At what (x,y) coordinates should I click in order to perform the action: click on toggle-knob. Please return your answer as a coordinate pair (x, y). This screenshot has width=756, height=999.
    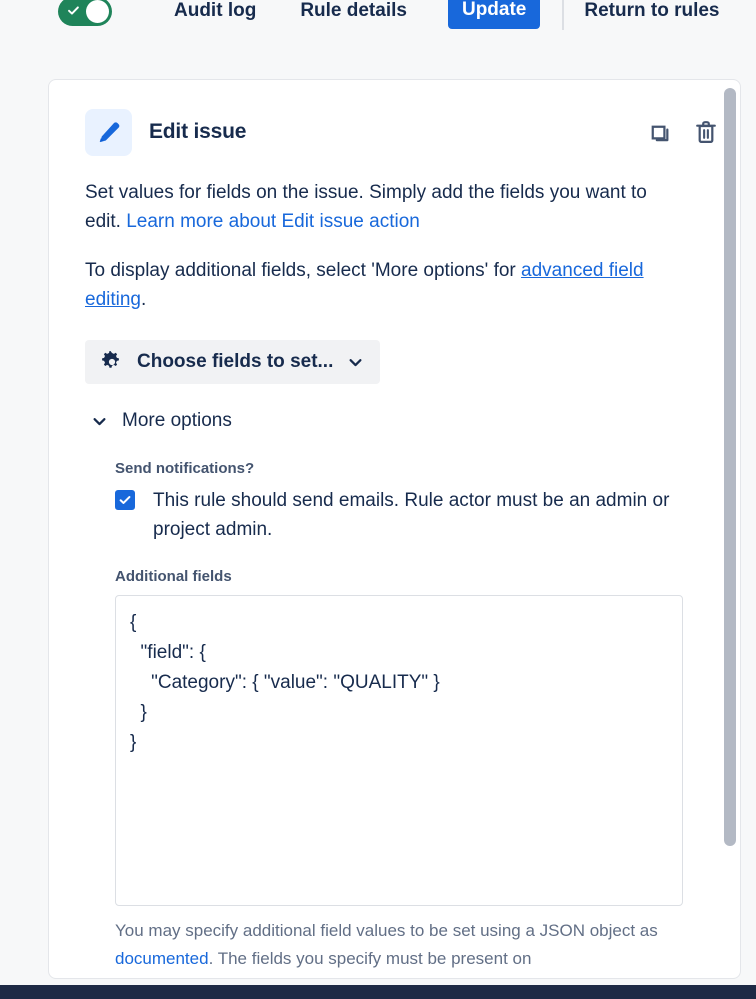
    Looking at the image, I should click on (97, 11).